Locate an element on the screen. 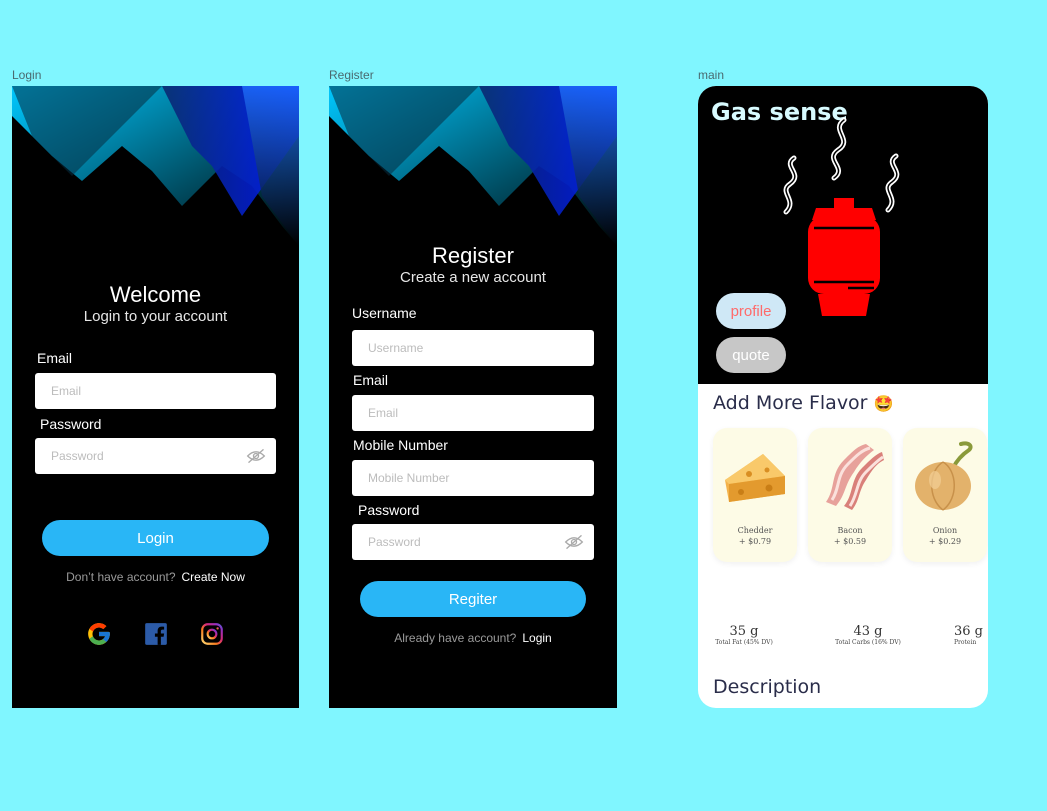 This screenshot has width=1047, height=811. description-title: Description is located at coordinates (767, 687).